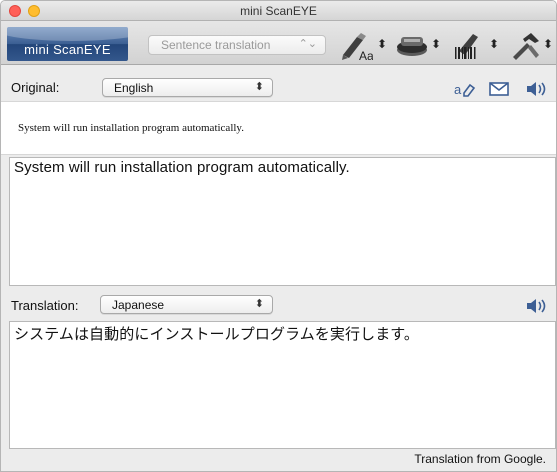  Describe the element at coordinates (216, 45) in the screenshot. I see `translation-mode-value: Sentence translation` at that location.